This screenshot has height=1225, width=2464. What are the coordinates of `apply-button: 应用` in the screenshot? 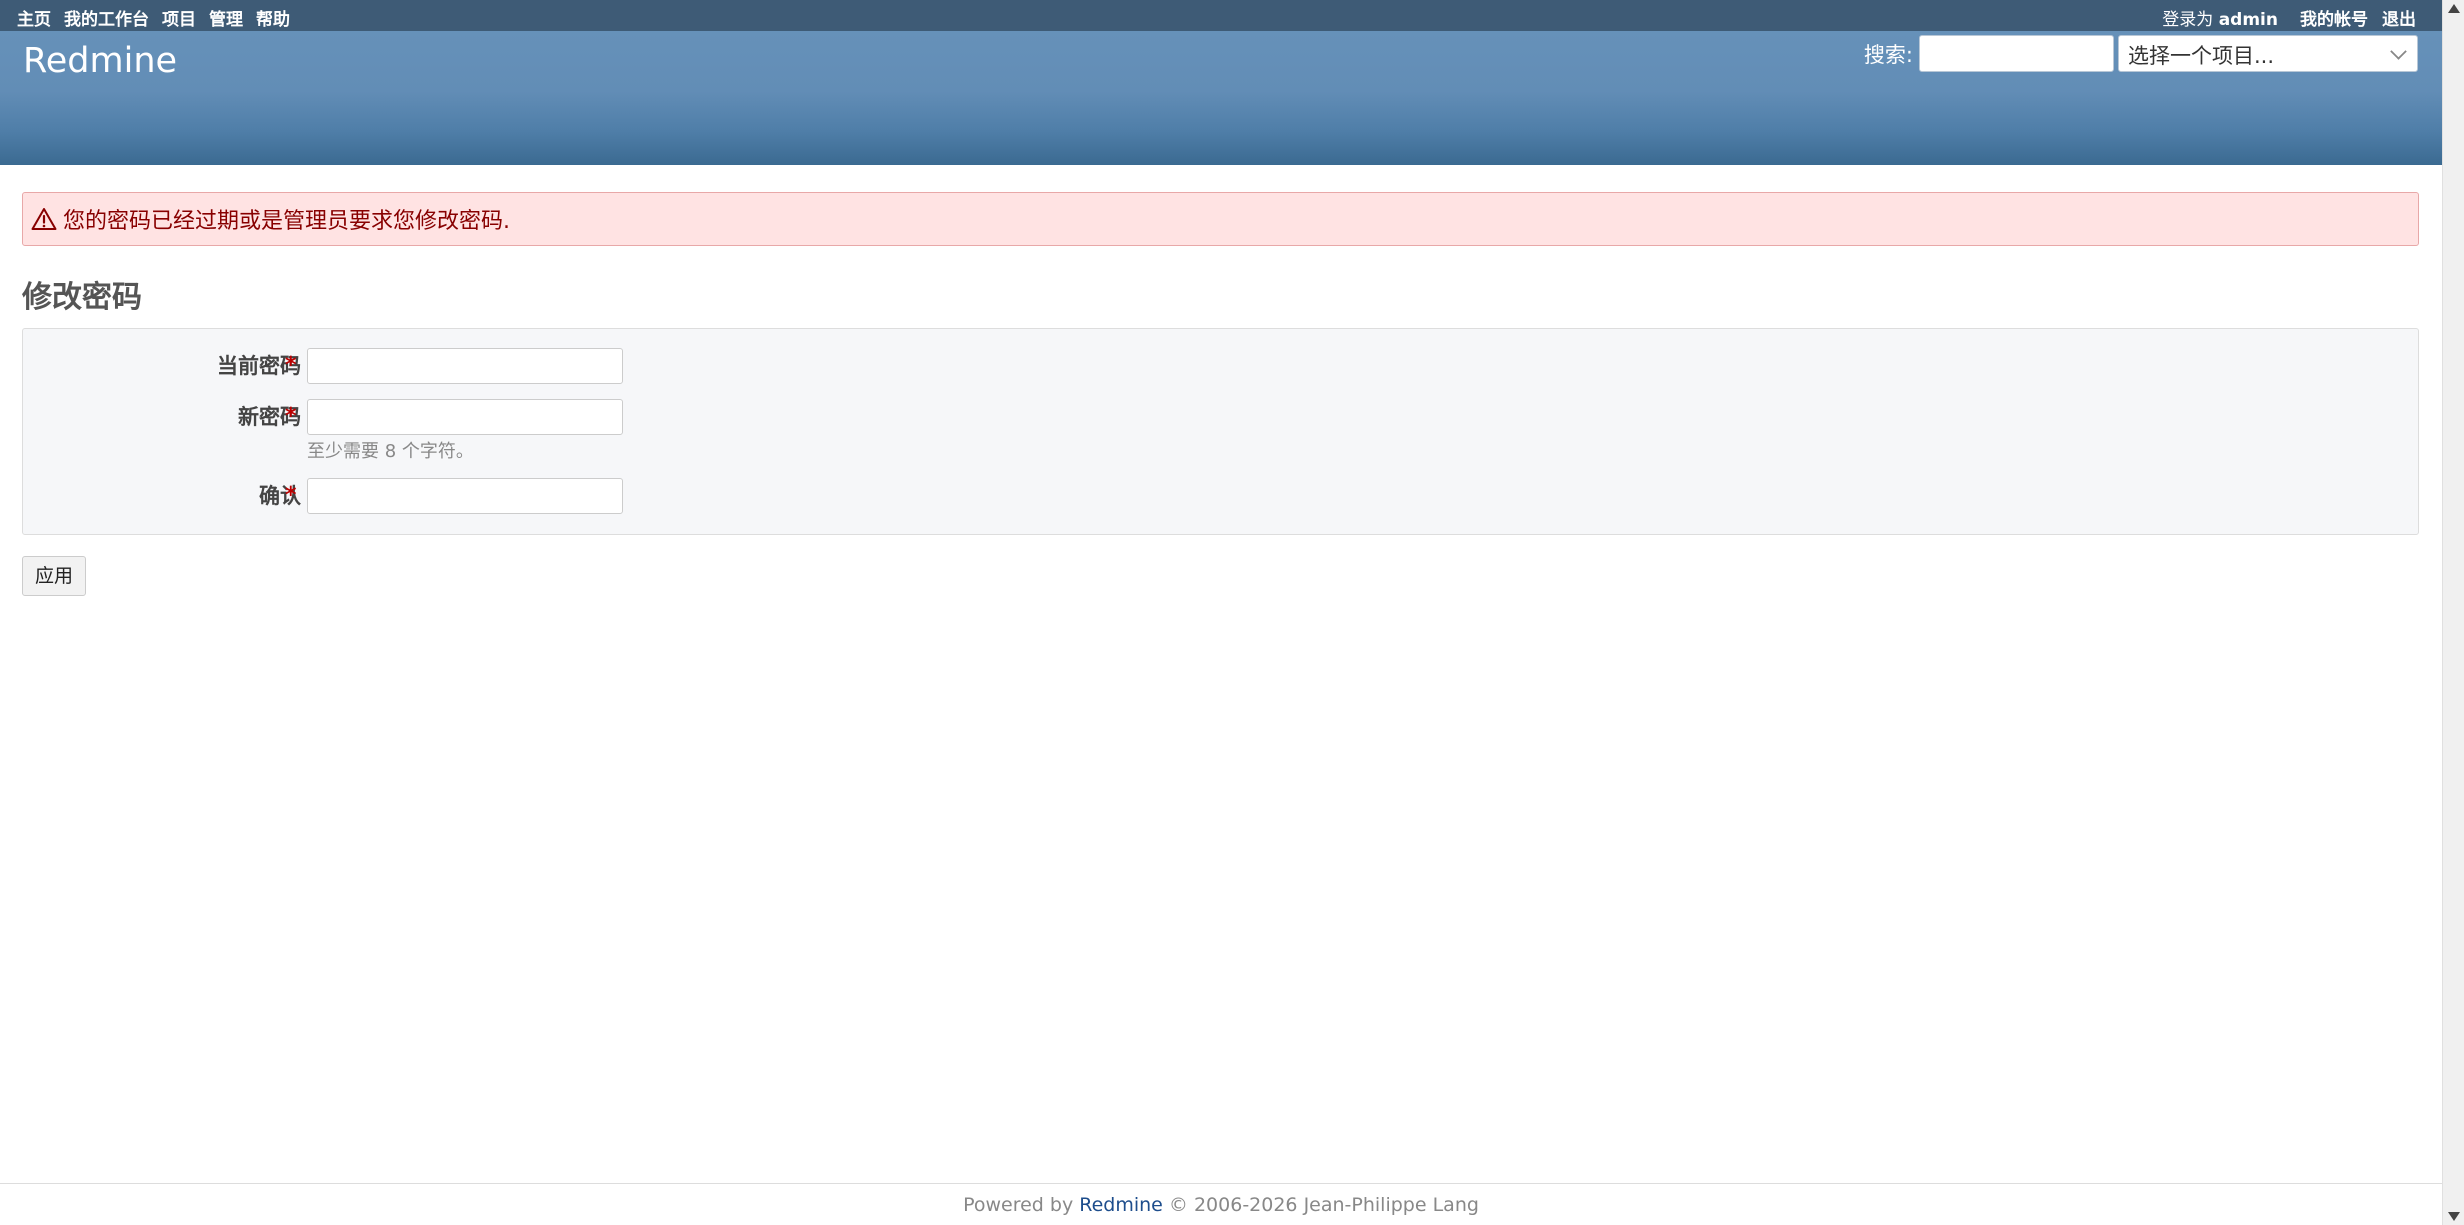 It's located at (54, 576).